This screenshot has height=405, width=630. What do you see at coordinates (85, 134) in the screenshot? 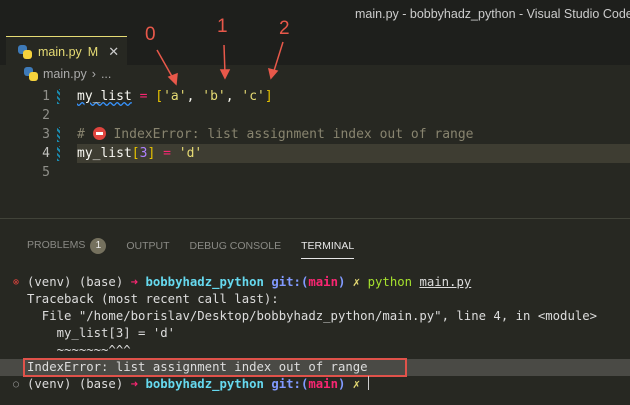
I see `comment-hash: #` at bounding box center [85, 134].